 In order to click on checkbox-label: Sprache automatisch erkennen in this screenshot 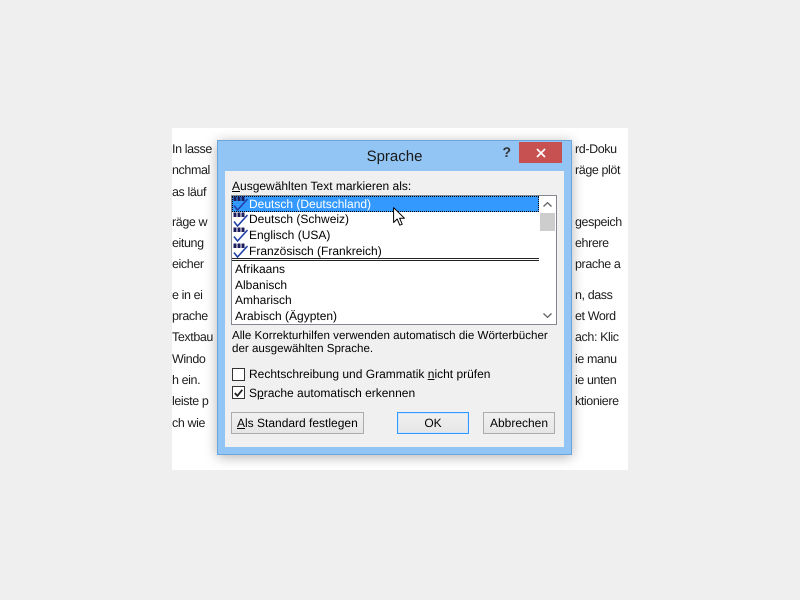, I will do `click(332, 393)`.